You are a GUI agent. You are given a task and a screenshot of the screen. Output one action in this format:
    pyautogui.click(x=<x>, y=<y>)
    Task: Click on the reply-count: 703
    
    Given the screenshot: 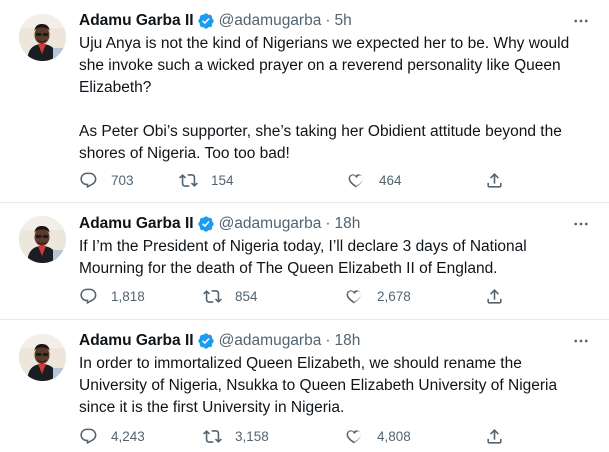 What is the action you would take?
    pyautogui.click(x=122, y=180)
    